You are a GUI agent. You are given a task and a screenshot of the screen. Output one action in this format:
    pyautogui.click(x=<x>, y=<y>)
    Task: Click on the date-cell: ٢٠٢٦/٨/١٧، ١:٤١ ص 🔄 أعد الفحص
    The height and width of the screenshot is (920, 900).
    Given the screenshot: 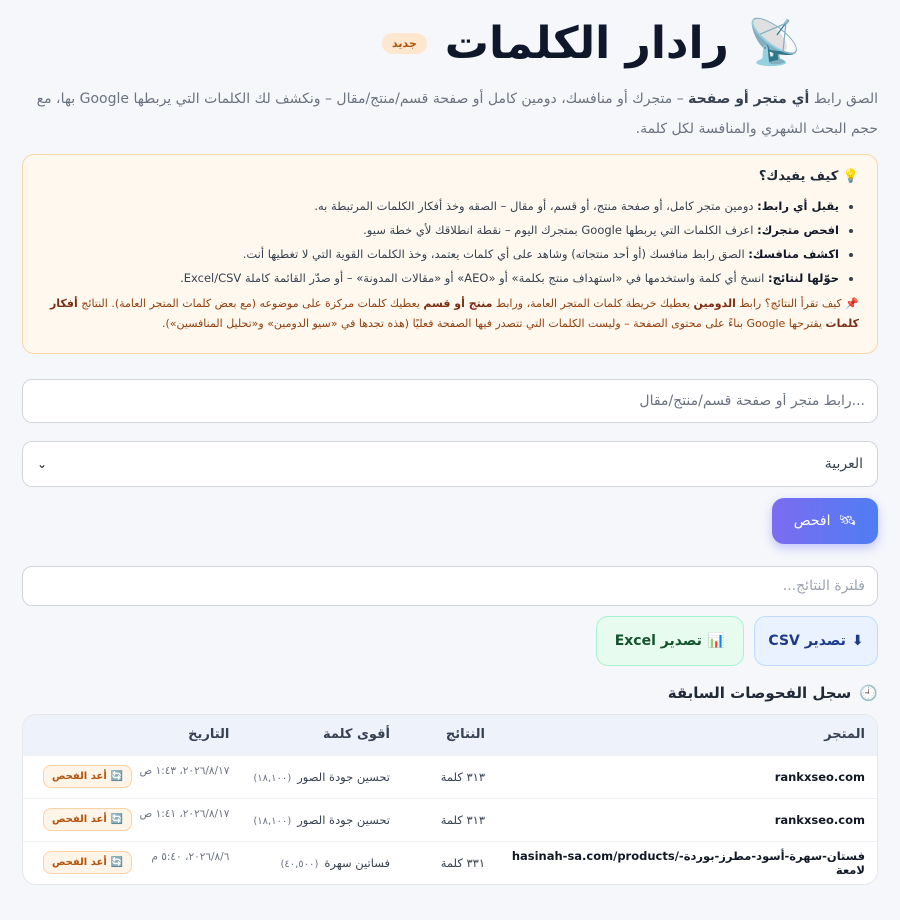 What is the action you would take?
    pyautogui.click(x=132, y=819)
    